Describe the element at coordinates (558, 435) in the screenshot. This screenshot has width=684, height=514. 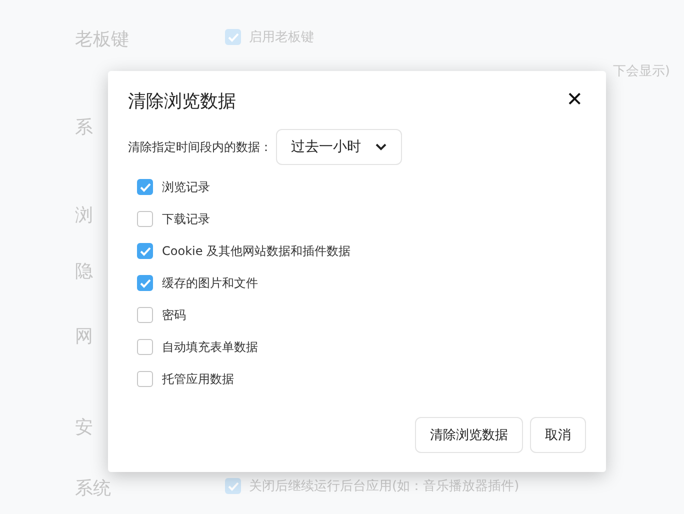
I see `dialog-button: 取消` at that location.